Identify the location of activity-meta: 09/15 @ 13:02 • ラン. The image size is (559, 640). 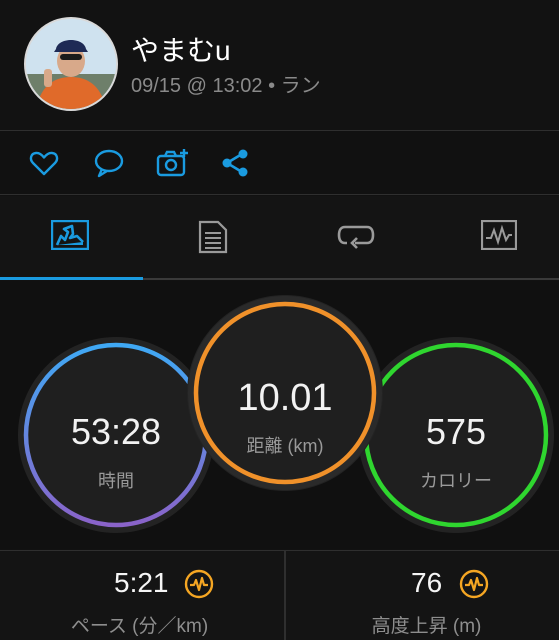
(226, 86).